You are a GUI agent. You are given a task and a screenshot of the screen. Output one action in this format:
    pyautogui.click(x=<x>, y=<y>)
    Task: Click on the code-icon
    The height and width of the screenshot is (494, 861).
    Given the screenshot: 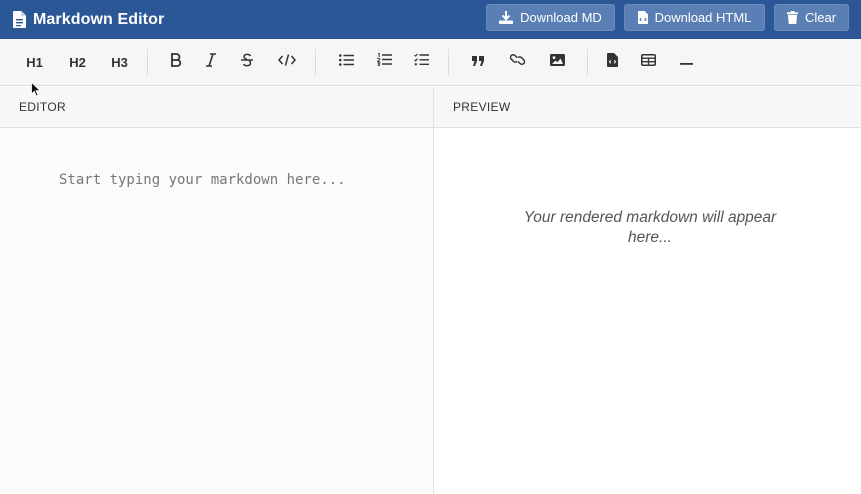 What is the action you would take?
    pyautogui.click(x=287, y=62)
    